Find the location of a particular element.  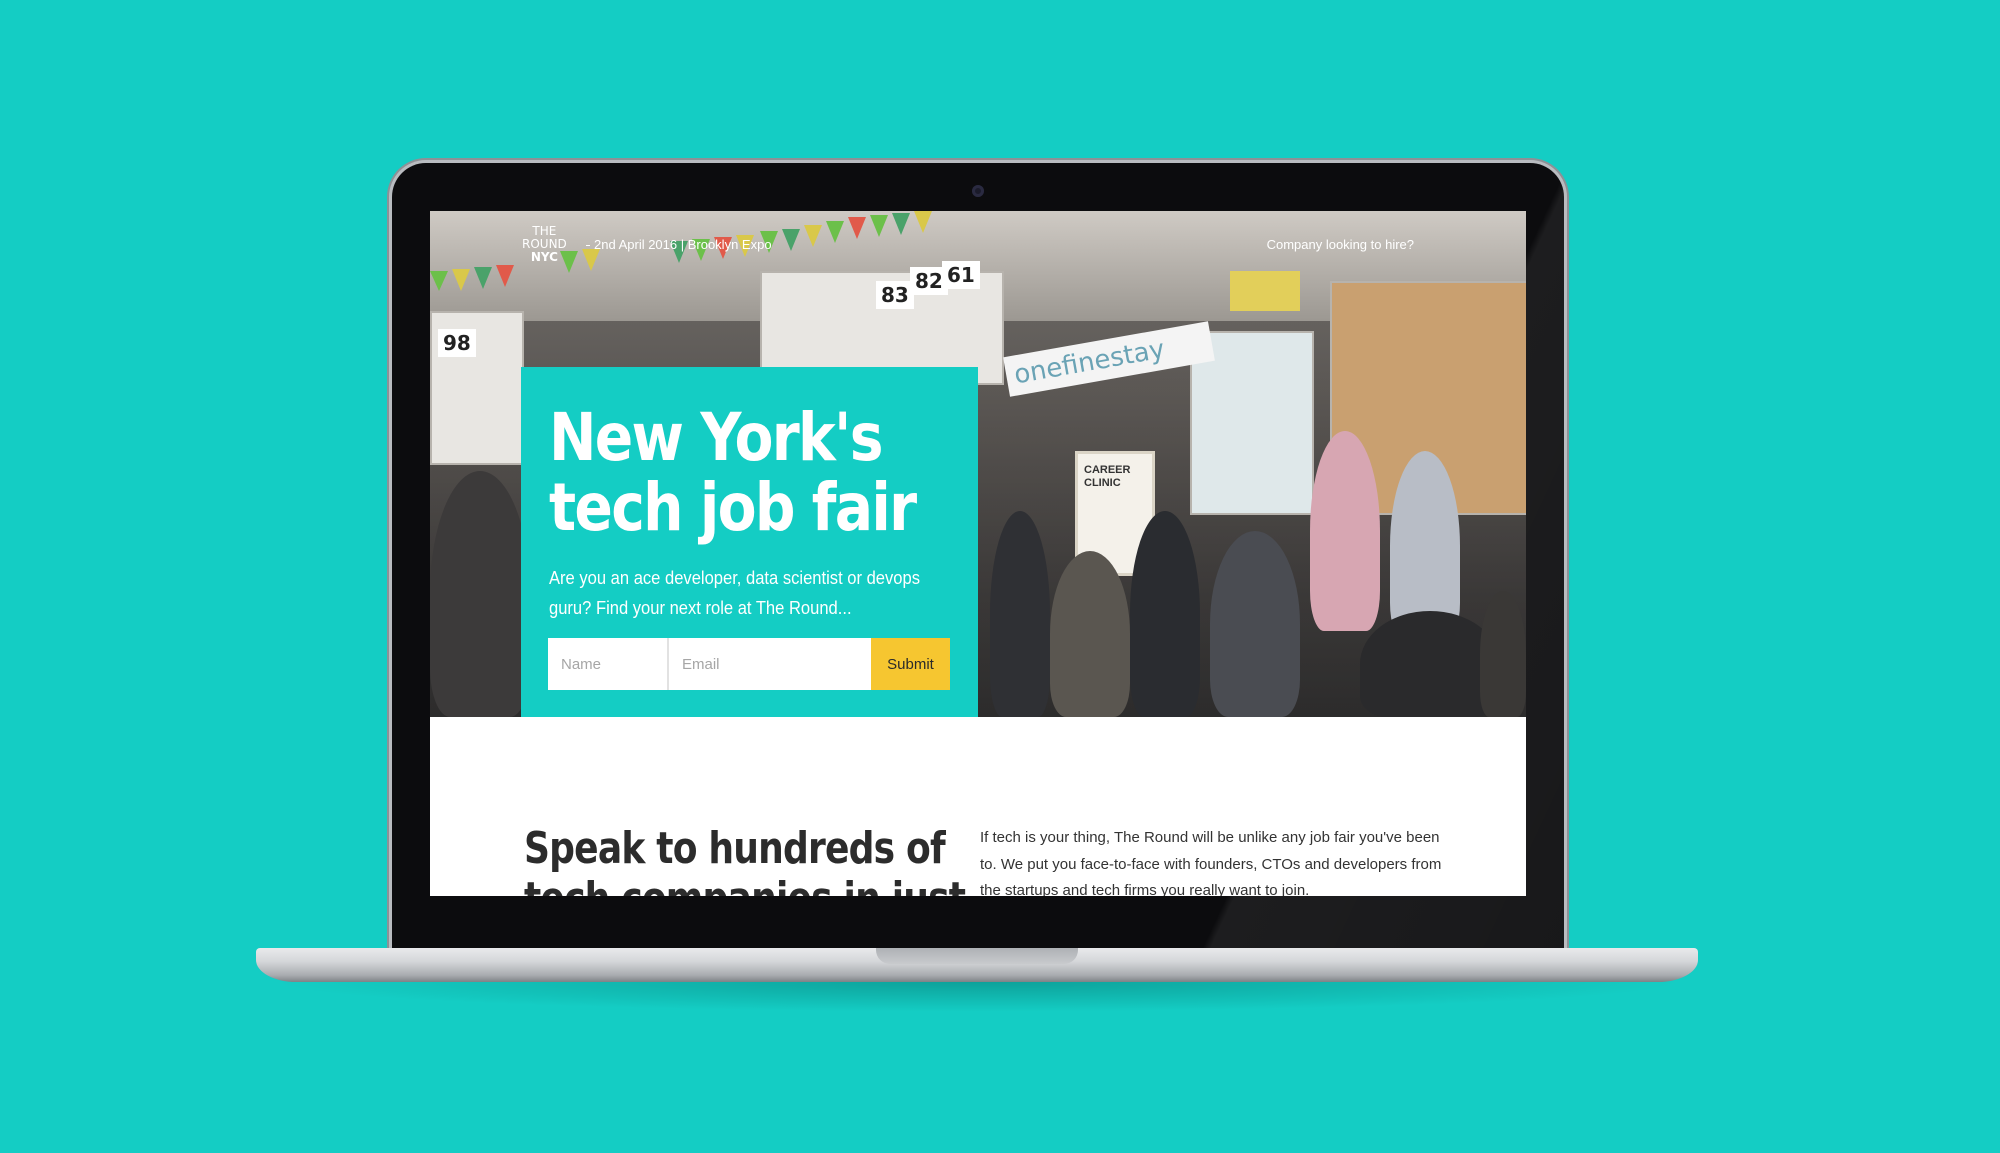

company-hire-link: Company looking to hire? is located at coordinates (1340, 244).